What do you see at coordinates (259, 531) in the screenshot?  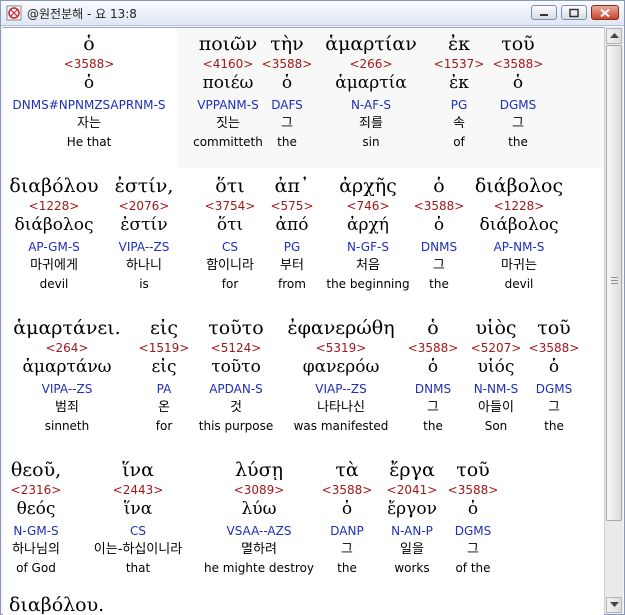 I see `parsing-code: VSAA--AZS` at bounding box center [259, 531].